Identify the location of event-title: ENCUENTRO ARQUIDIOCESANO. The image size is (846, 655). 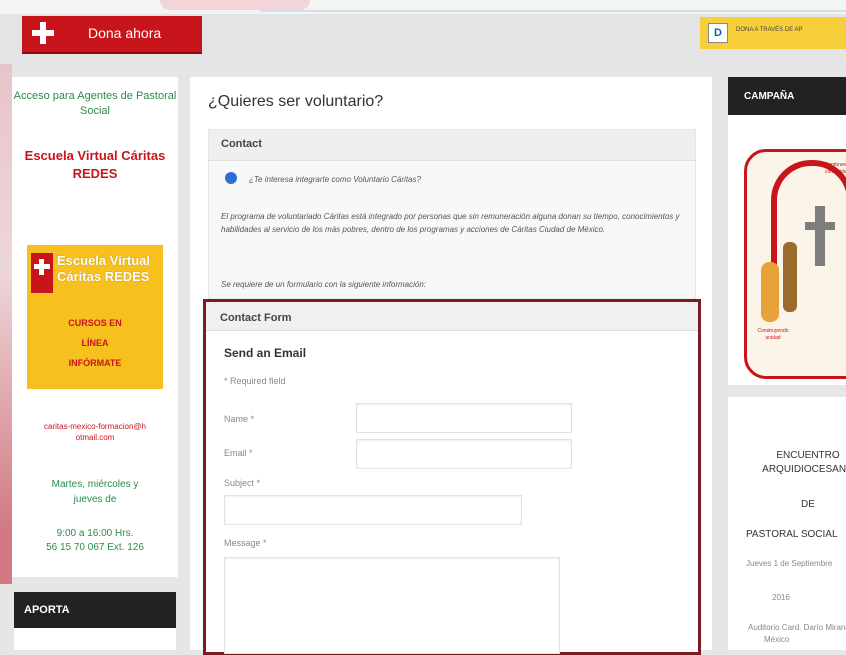
(792, 463).